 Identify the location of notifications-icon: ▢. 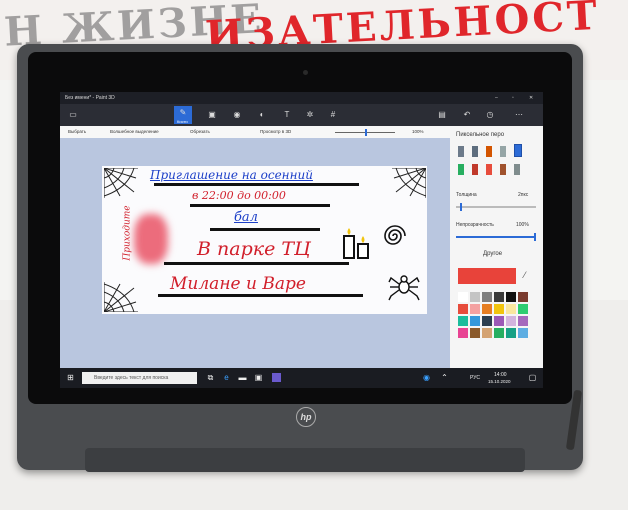
(532, 377).